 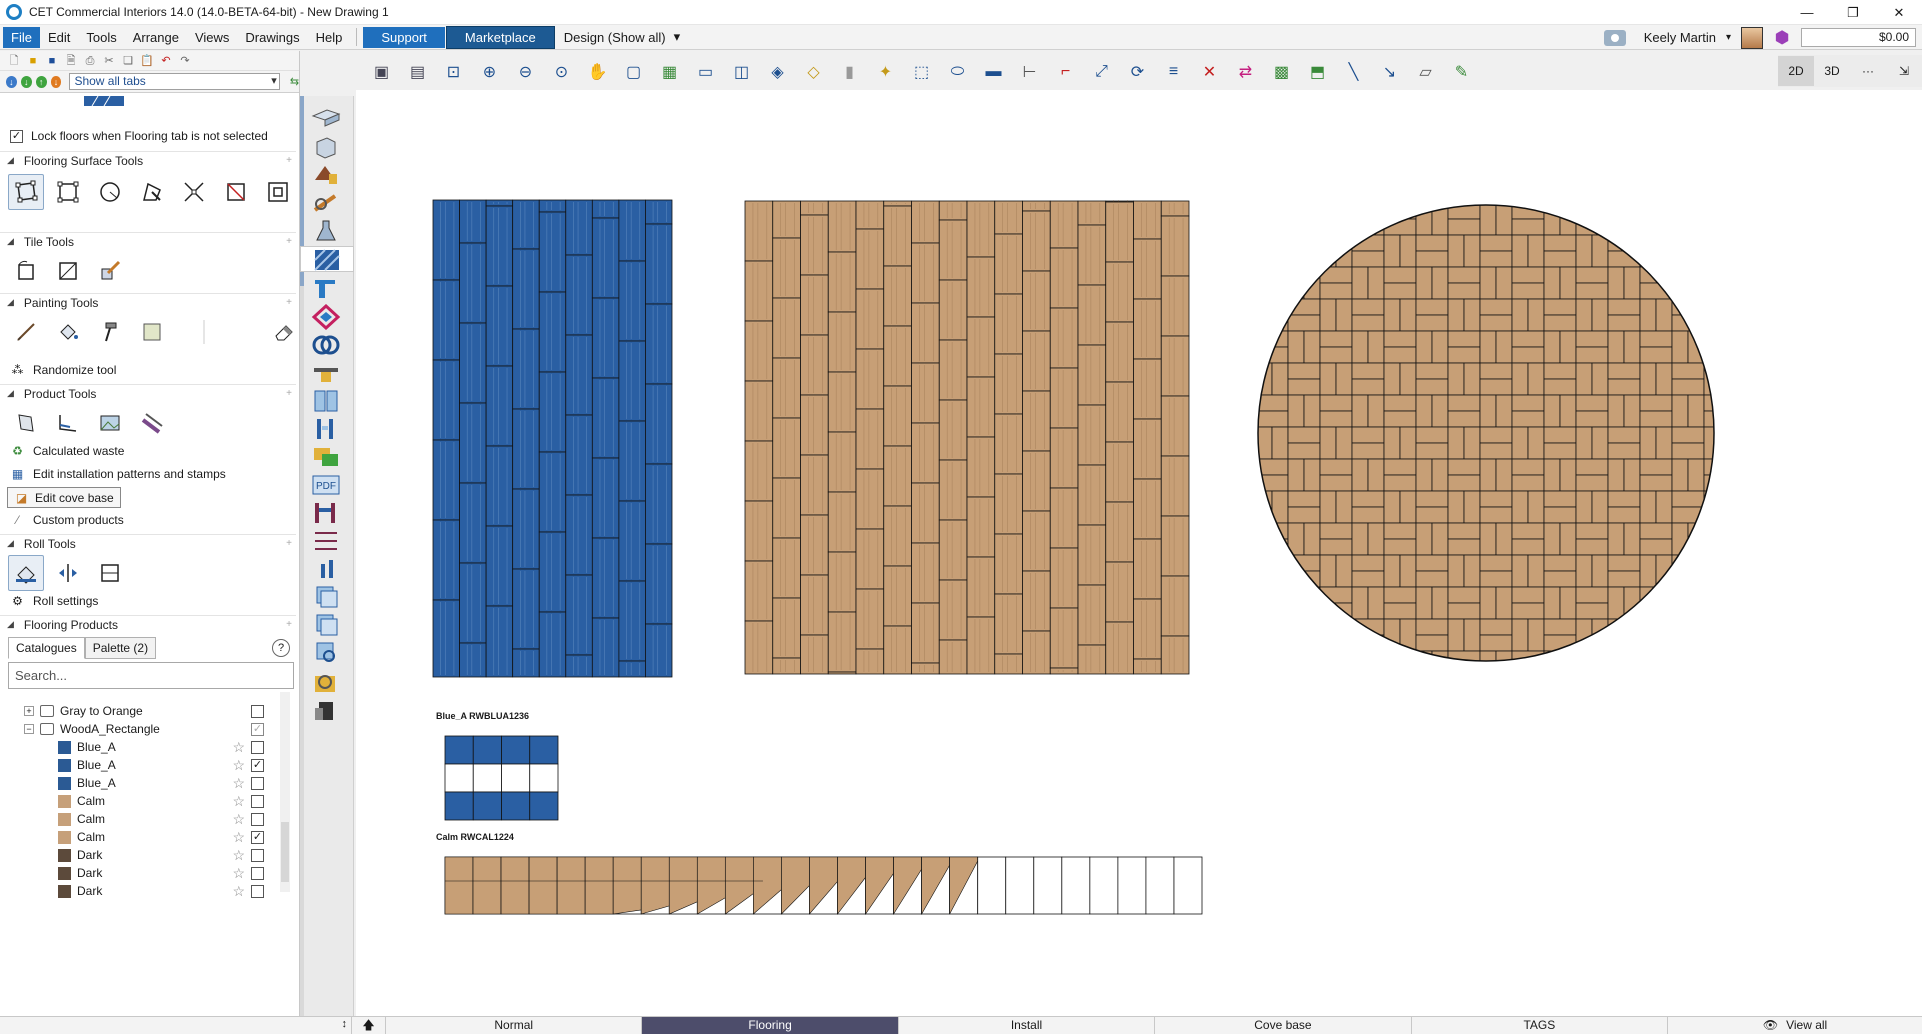 What do you see at coordinates (326, 203) in the screenshot?
I see `strip-tools-icon` at bounding box center [326, 203].